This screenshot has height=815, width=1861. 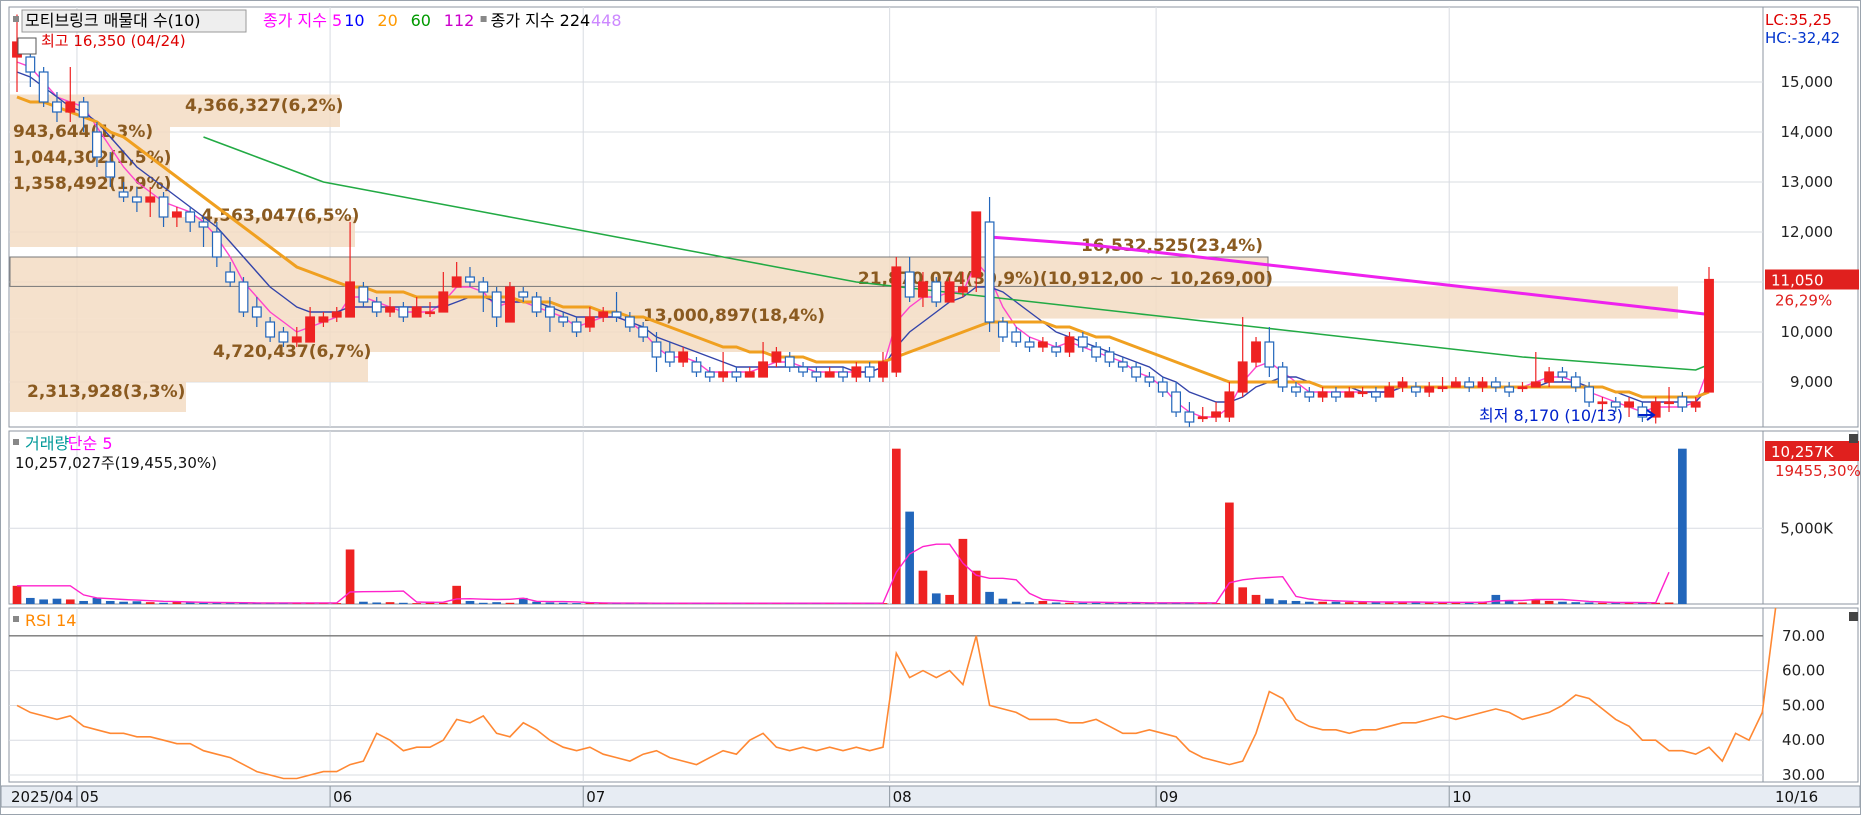 I want to click on last-volume-value: 10,257K, so click(x=1802, y=452).